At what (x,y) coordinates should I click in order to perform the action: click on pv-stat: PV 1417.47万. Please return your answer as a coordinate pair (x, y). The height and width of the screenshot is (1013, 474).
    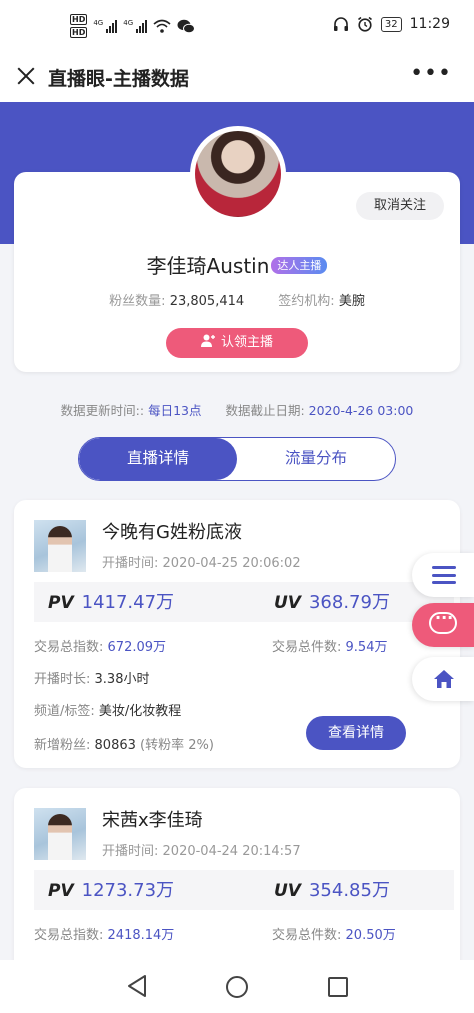
    Looking at the image, I should click on (111, 601).